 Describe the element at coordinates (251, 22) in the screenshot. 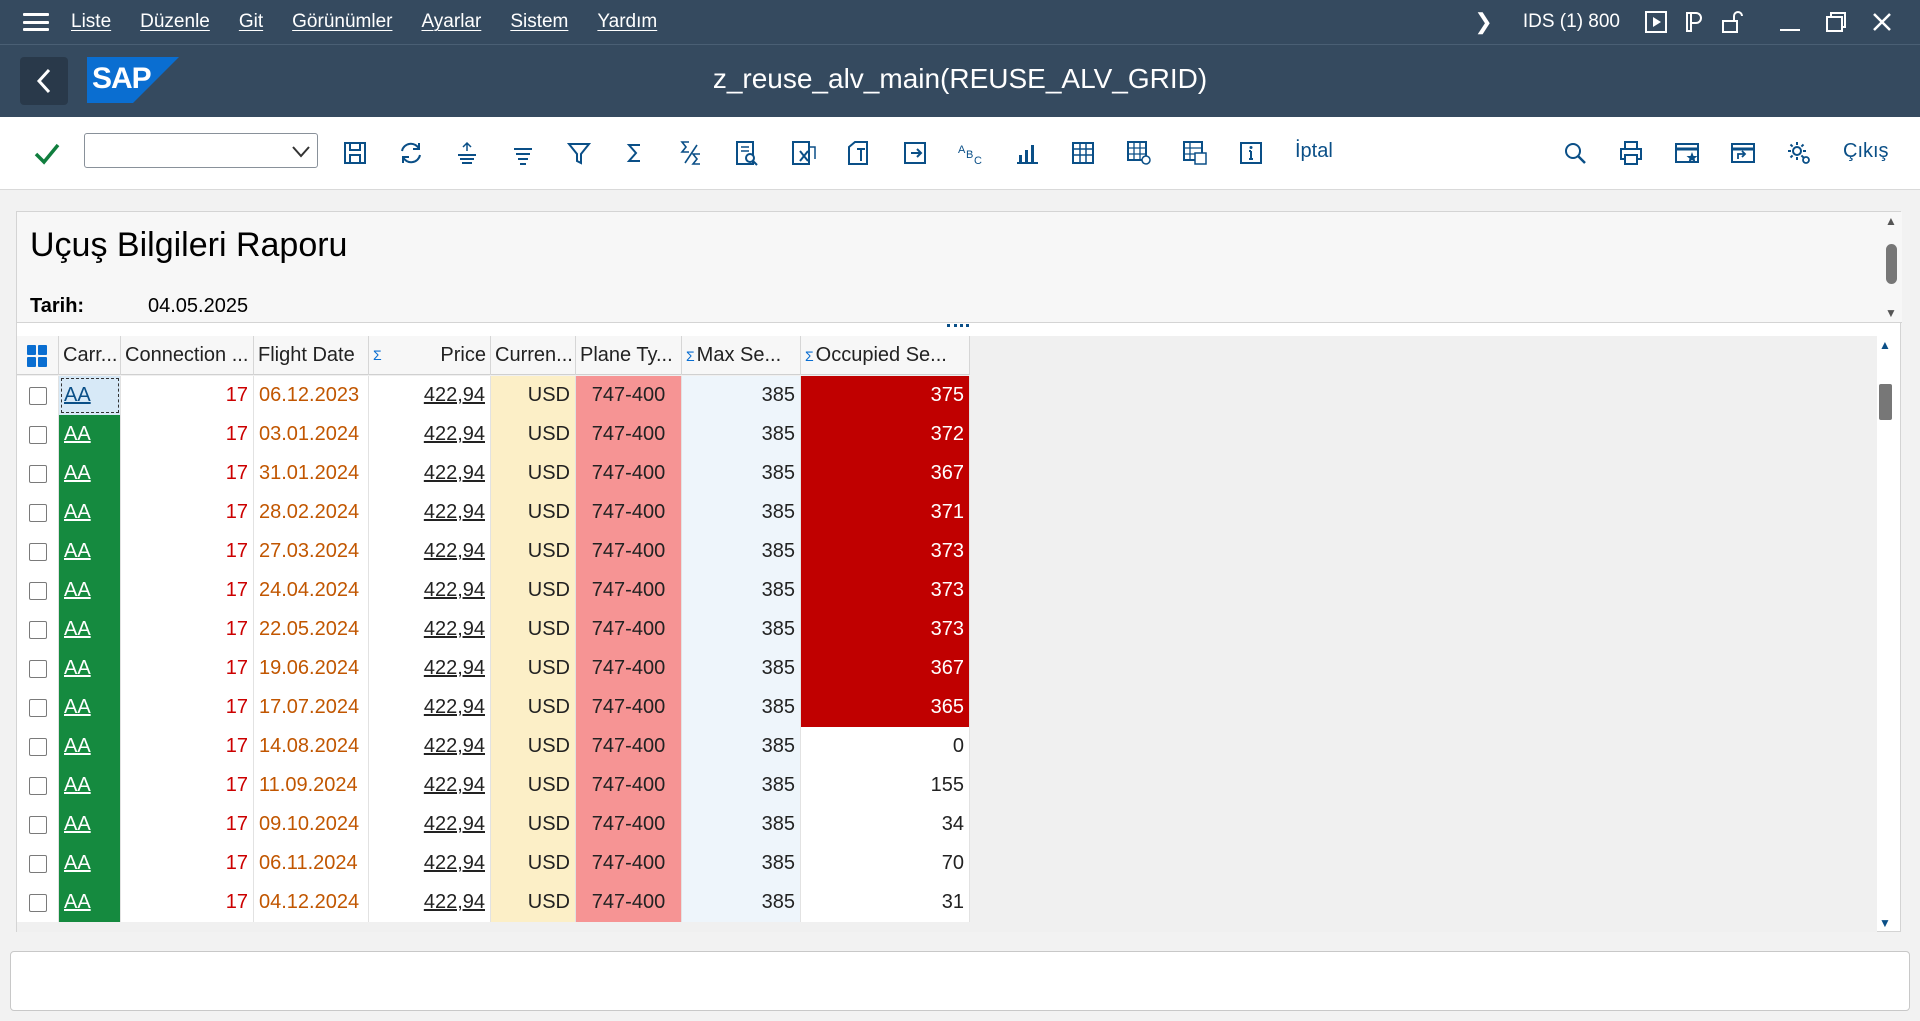

I see `menu-git: Git` at that location.